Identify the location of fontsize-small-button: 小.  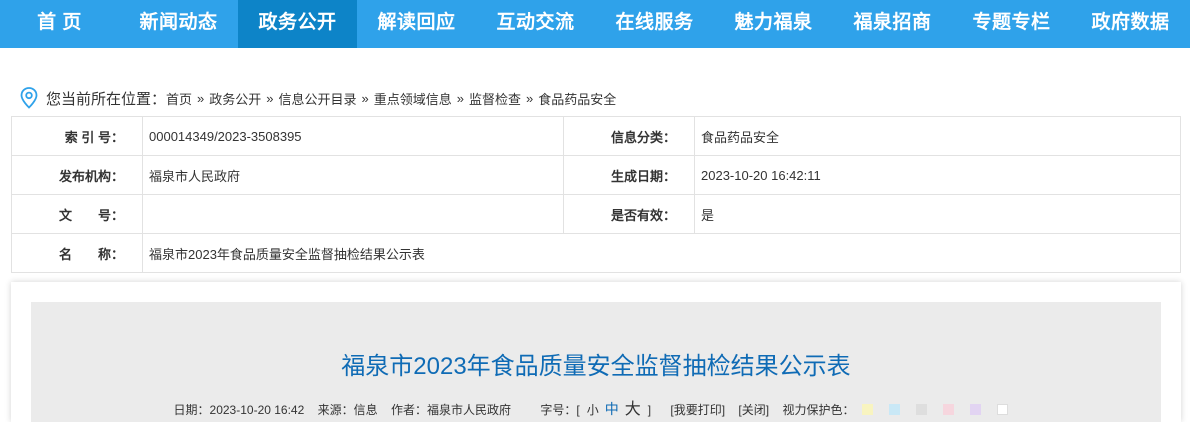
(593, 410).